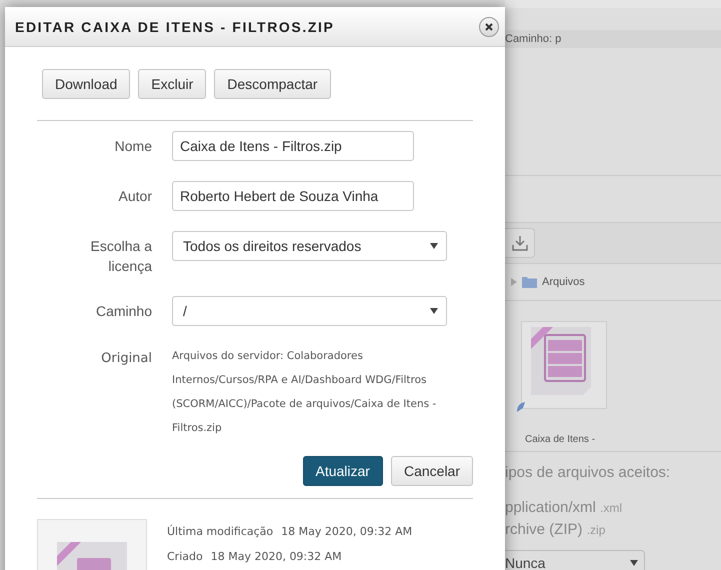 The height and width of the screenshot is (570, 721). I want to click on download-button, so click(520, 243).